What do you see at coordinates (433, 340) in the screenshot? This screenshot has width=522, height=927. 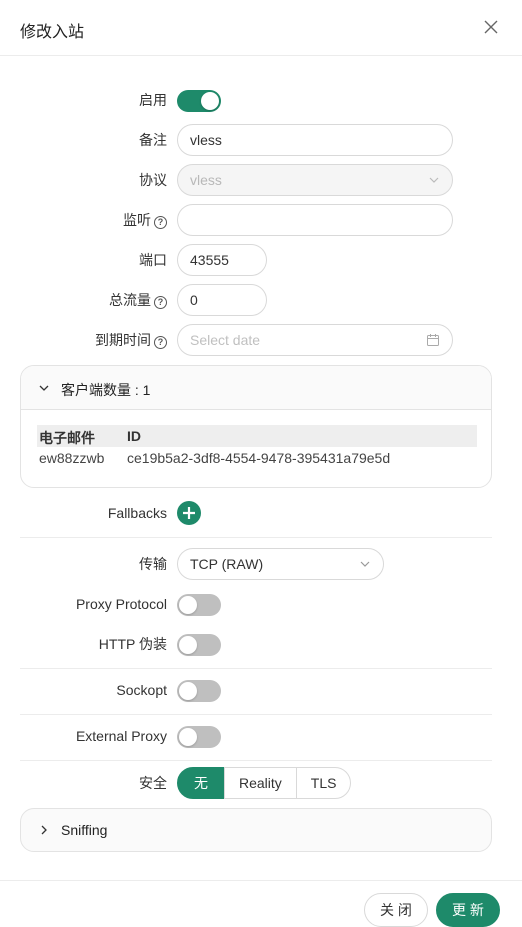 I see `calendar-icon` at bounding box center [433, 340].